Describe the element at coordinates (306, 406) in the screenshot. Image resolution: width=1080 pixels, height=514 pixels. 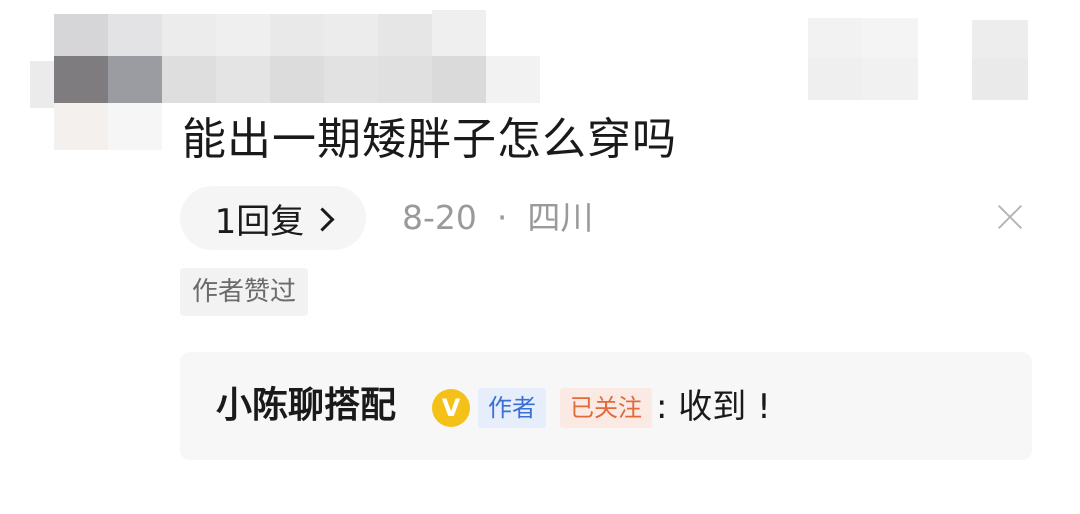
I see `reply-author-name: 小陈聊搭配` at that location.